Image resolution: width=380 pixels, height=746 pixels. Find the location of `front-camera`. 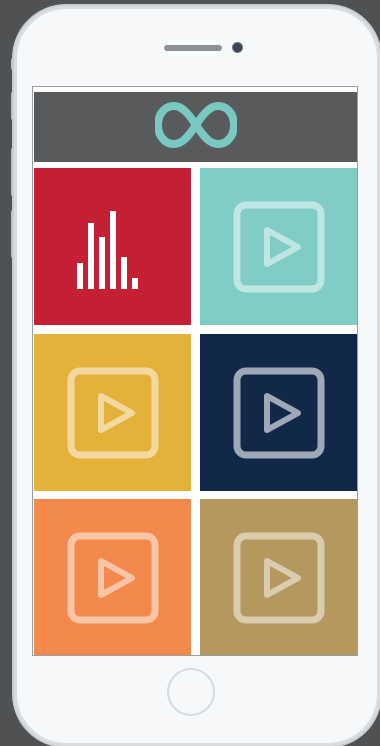

front-camera is located at coordinates (237, 47).